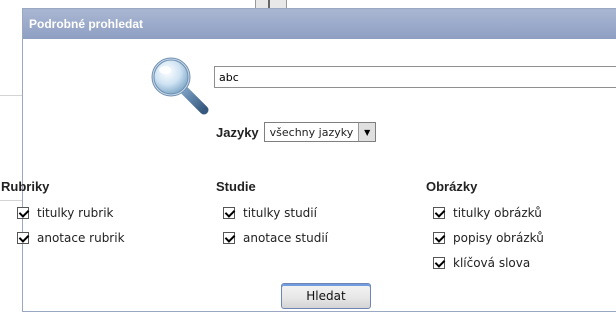  What do you see at coordinates (326, 296) in the screenshot?
I see `search-submit-button: Hledat` at bounding box center [326, 296].